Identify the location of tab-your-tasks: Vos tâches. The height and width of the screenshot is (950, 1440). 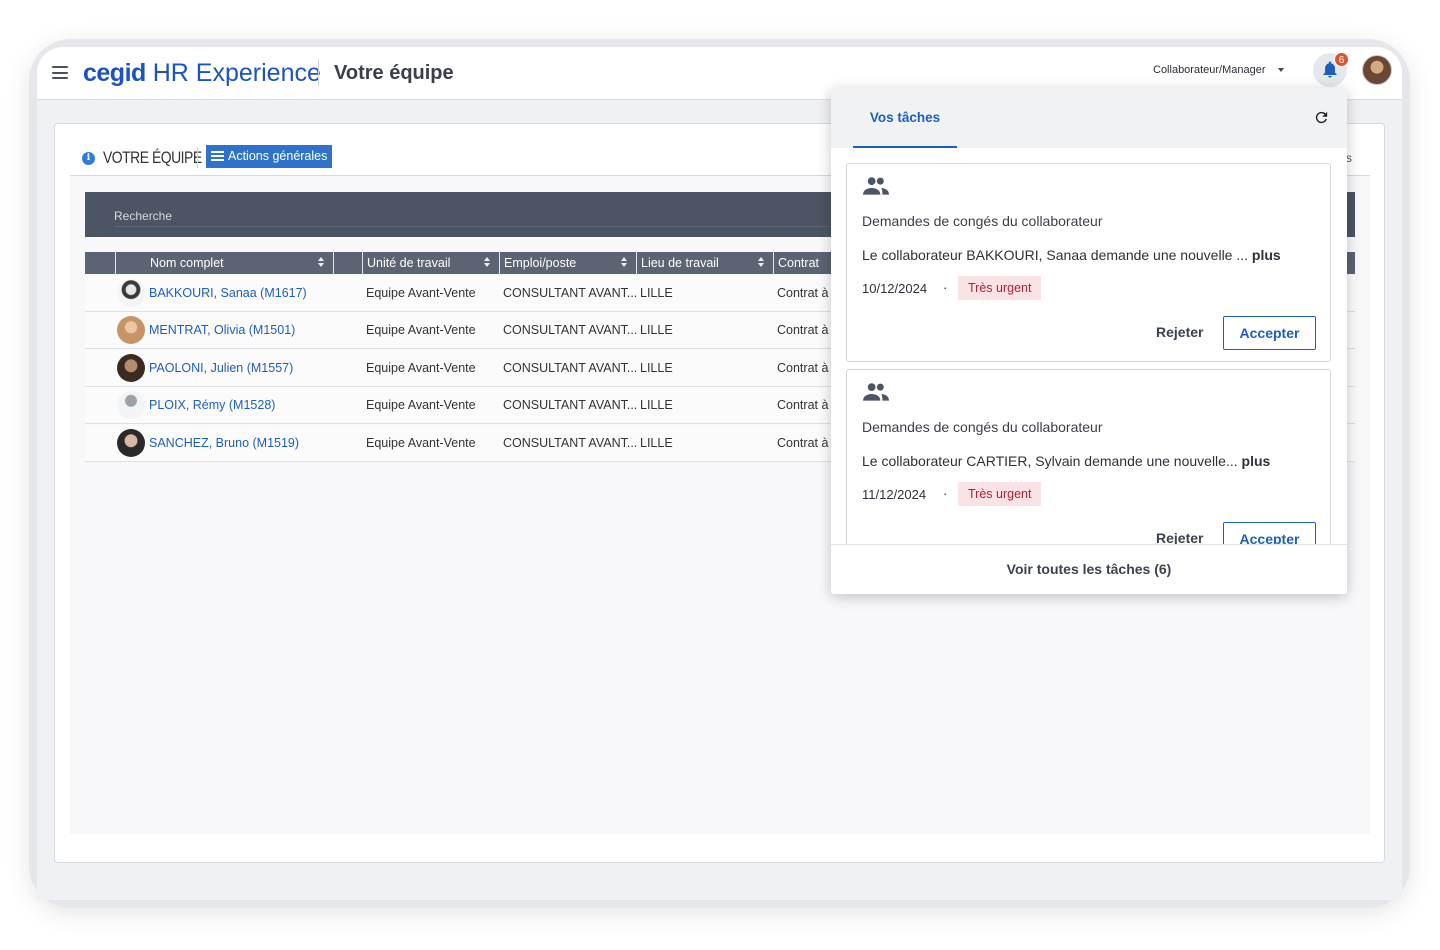
(905, 118).